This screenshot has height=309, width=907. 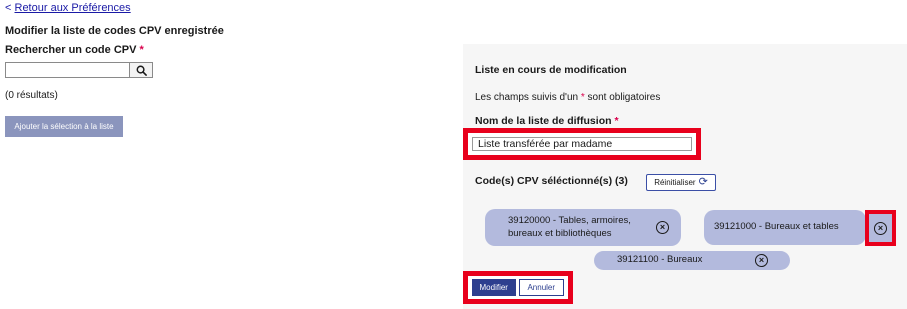 I want to click on required-asterisk: *, so click(x=141, y=50).